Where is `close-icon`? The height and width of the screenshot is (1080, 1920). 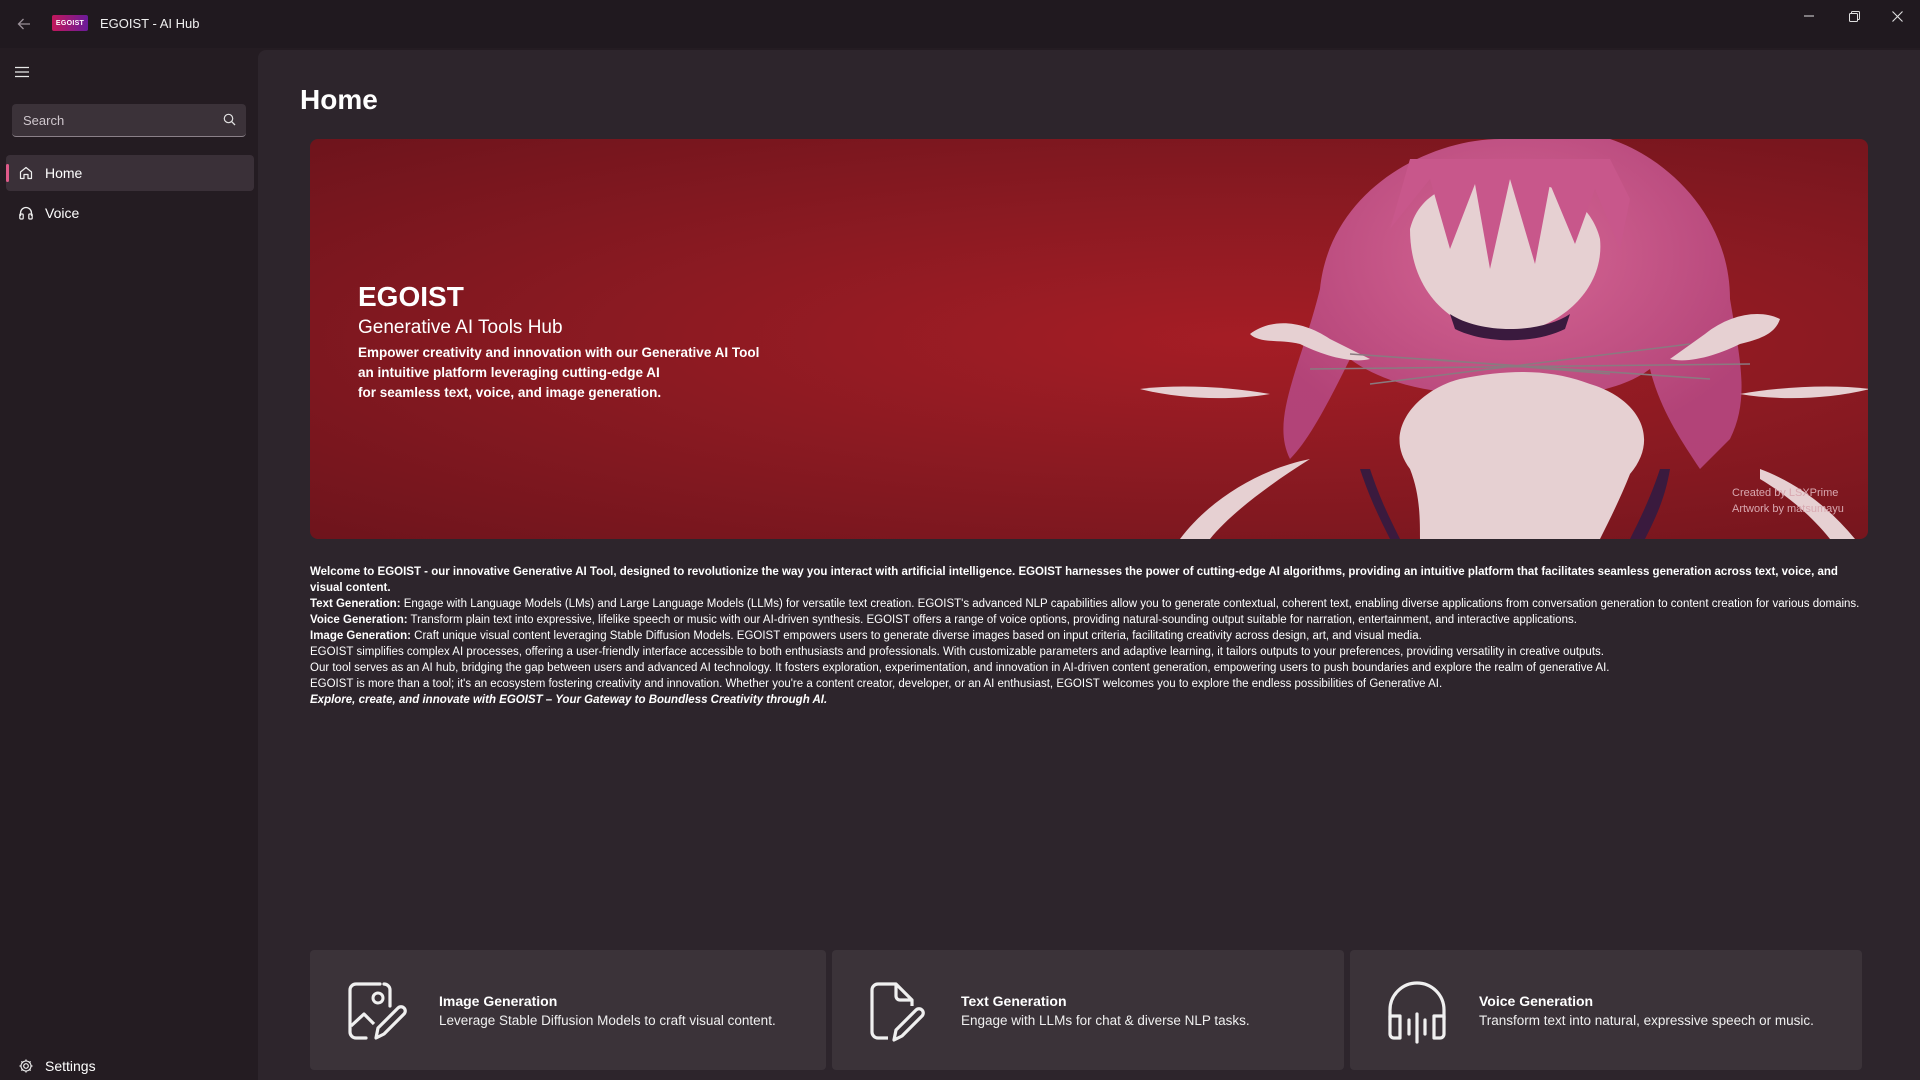 close-icon is located at coordinates (1897, 16).